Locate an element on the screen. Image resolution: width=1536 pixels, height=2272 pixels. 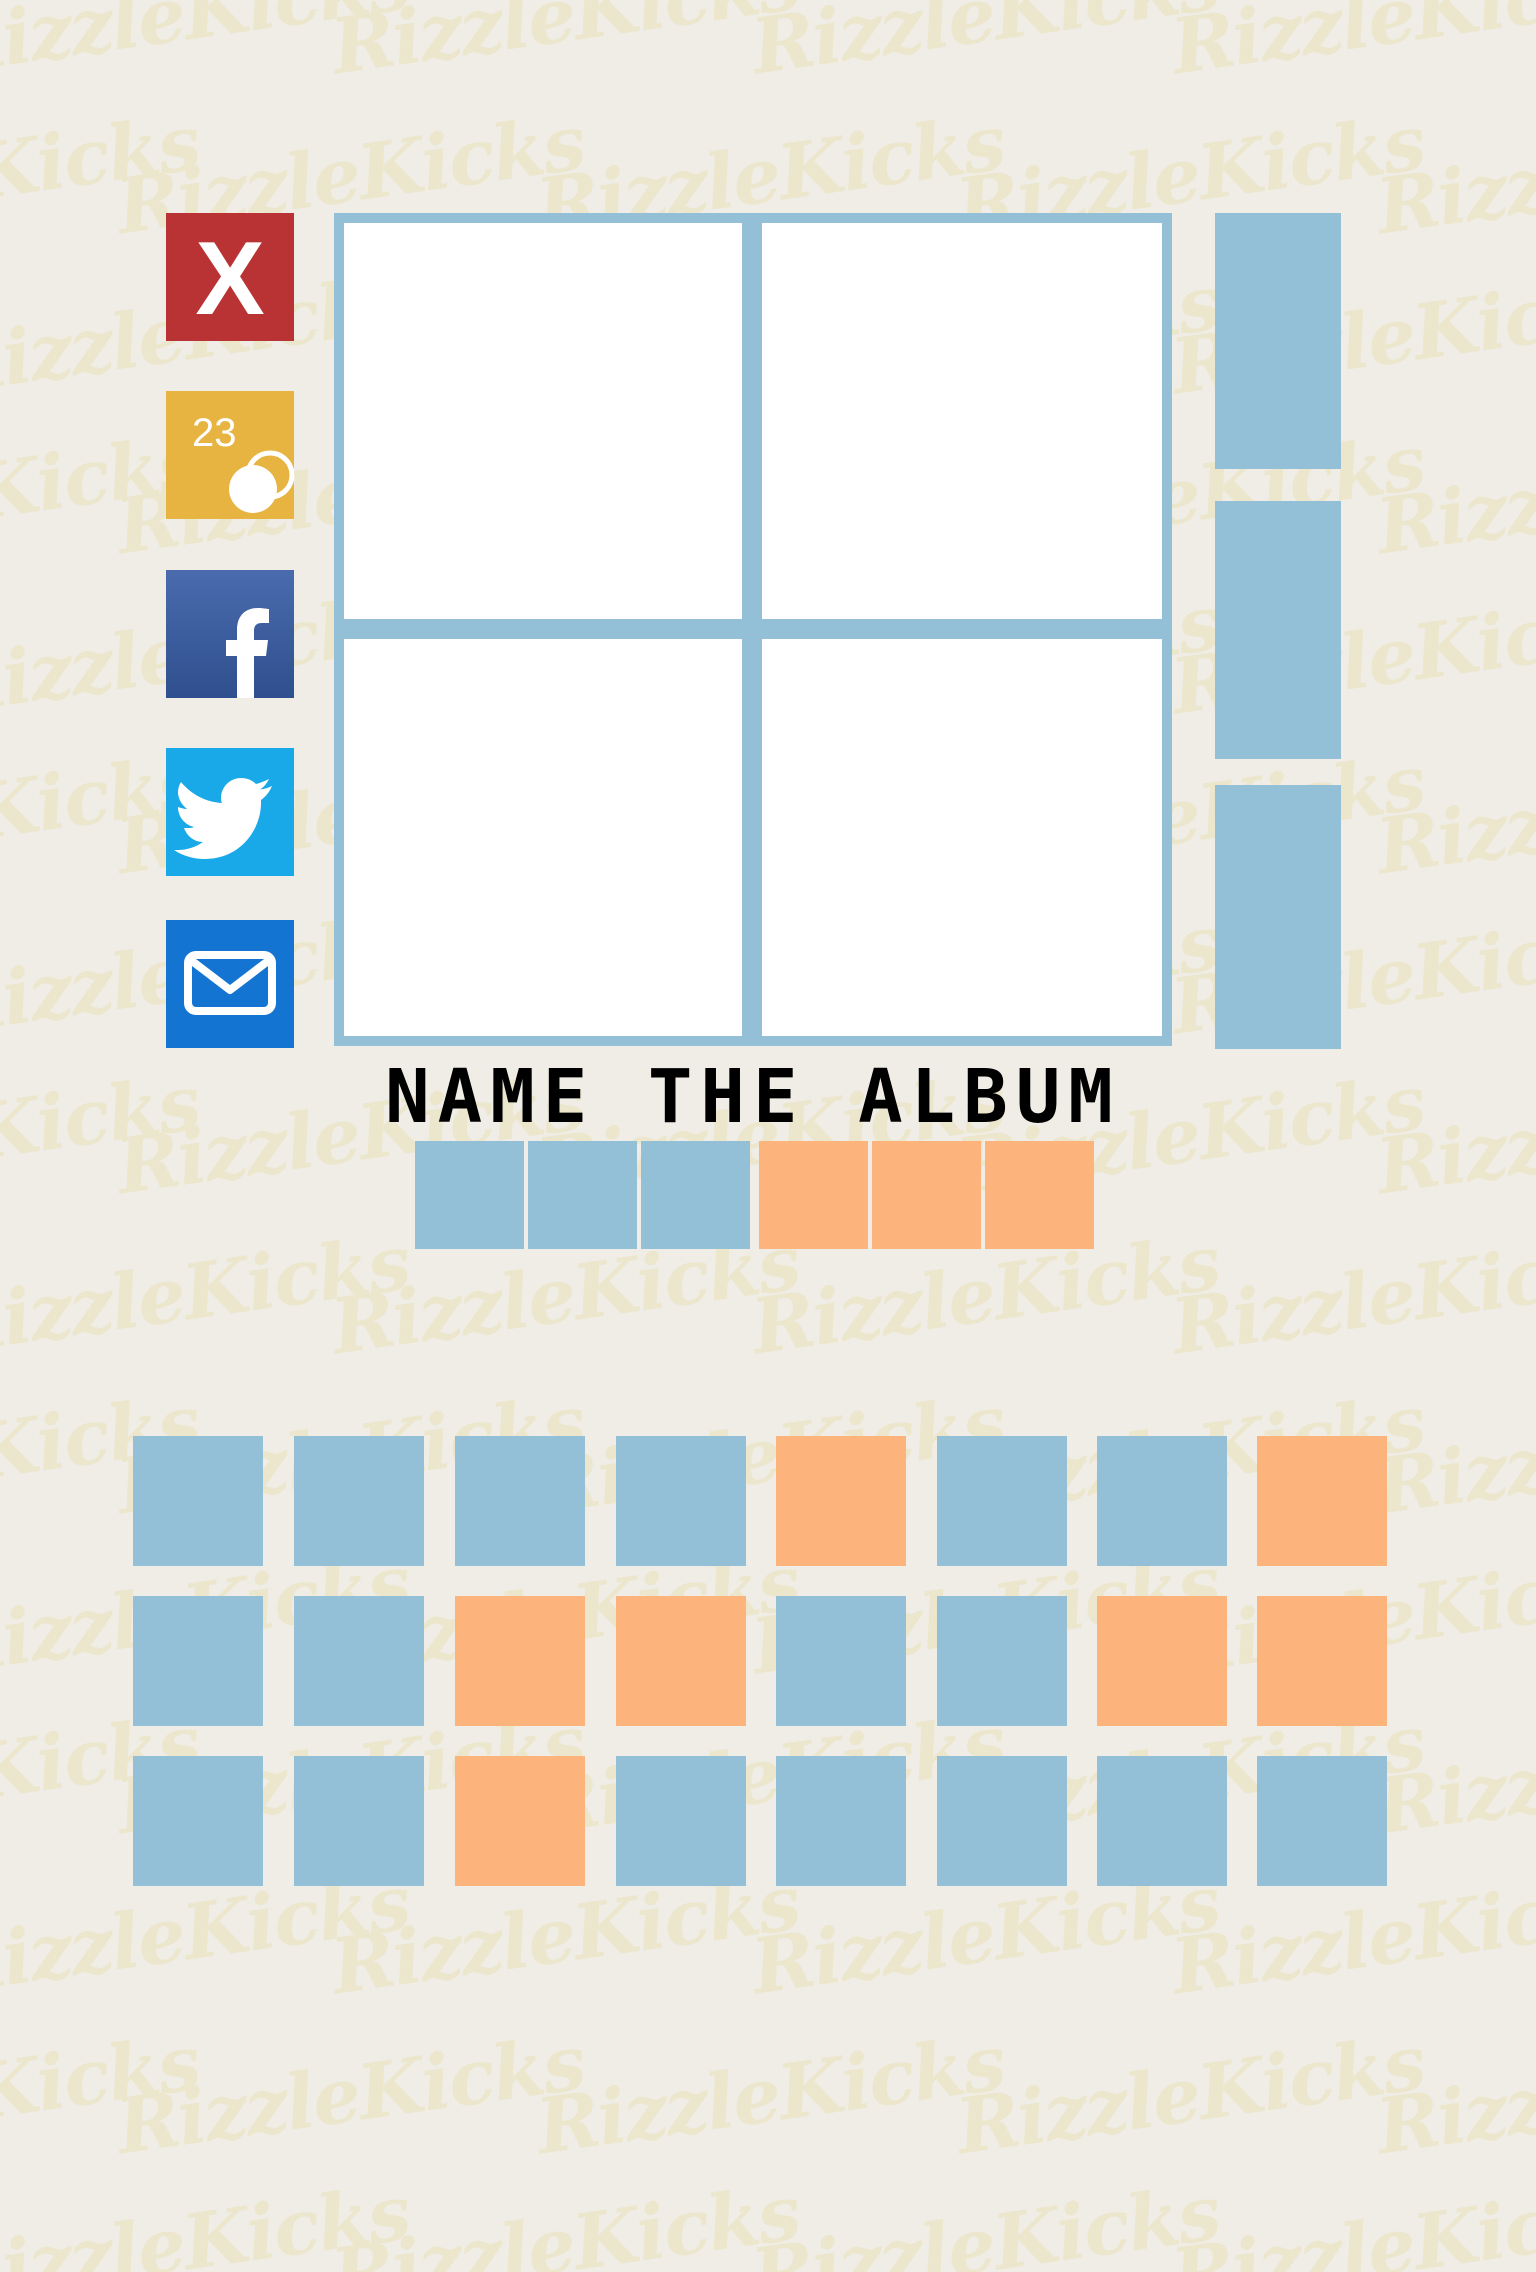
close-label: X is located at coordinates (229, 279).